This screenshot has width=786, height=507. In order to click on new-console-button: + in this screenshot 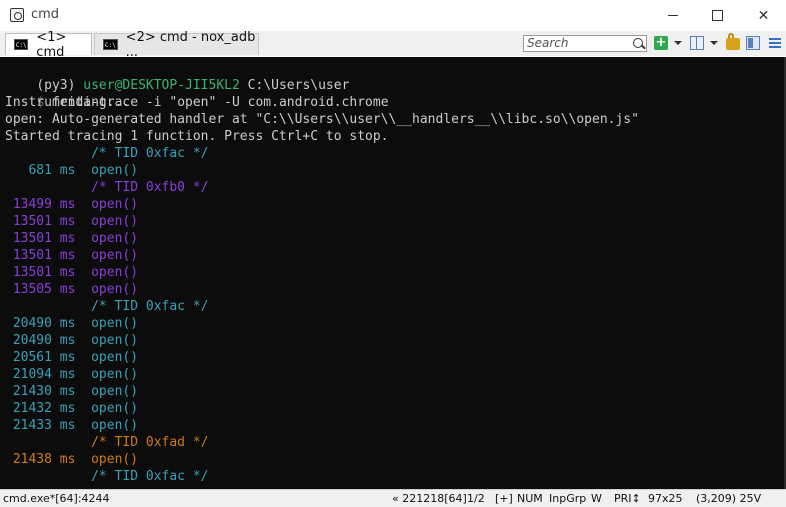, I will do `click(661, 43)`.